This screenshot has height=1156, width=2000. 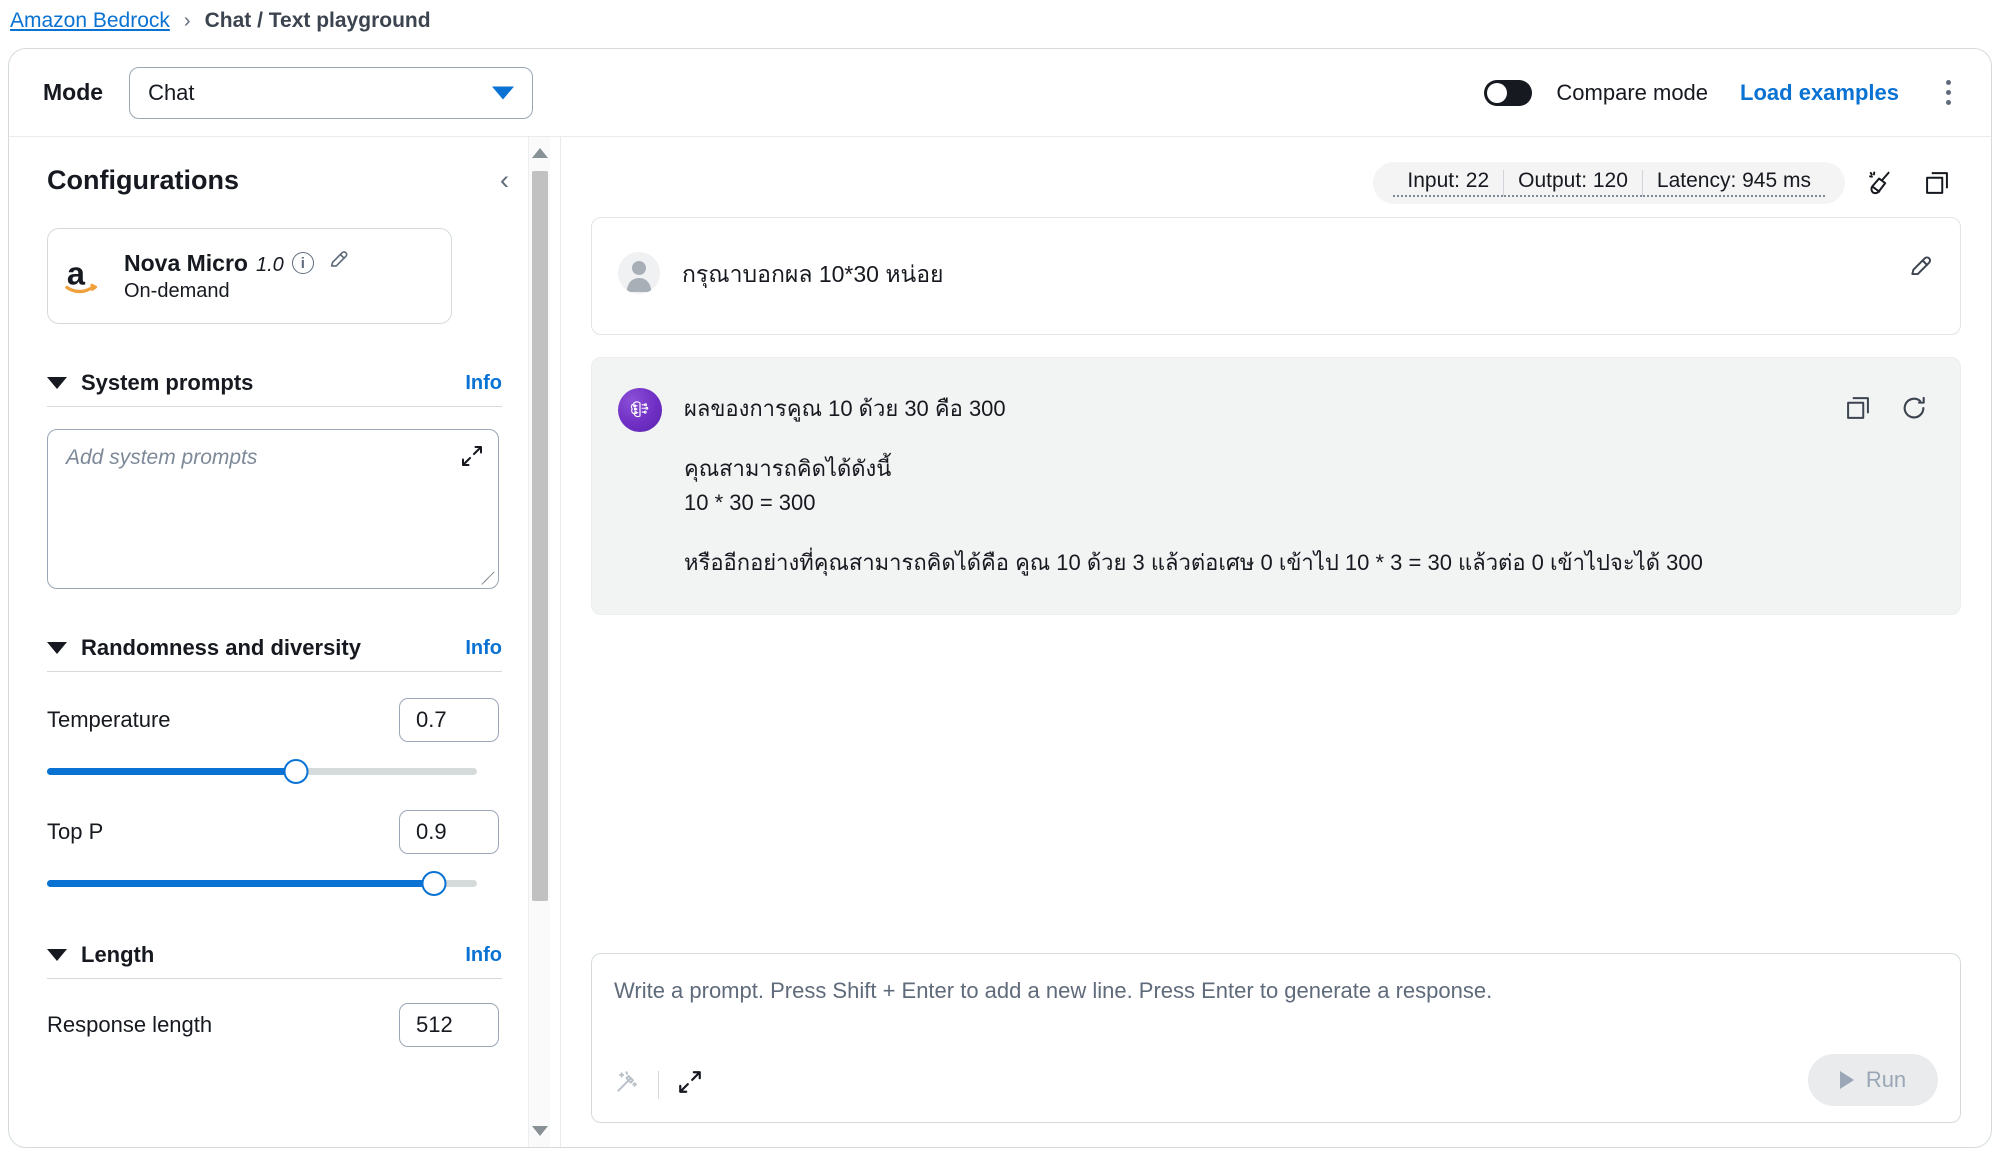 I want to click on assistant-line: คุณสามารถคิดได้ดังนี้, so click(x=788, y=469).